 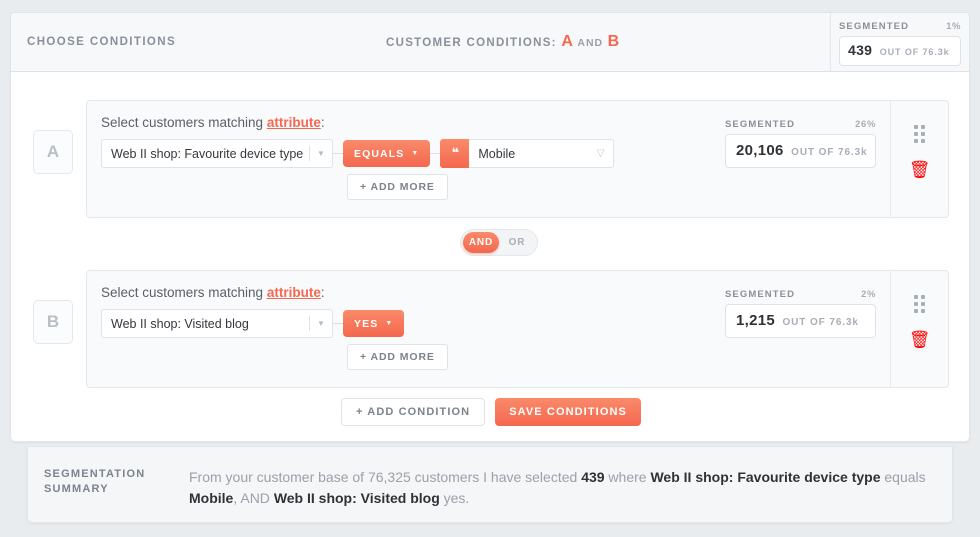 I want to click on condition-a-segmented-value-box: 20,106 OUT OF 76.3k, so click(x=800, y=151).